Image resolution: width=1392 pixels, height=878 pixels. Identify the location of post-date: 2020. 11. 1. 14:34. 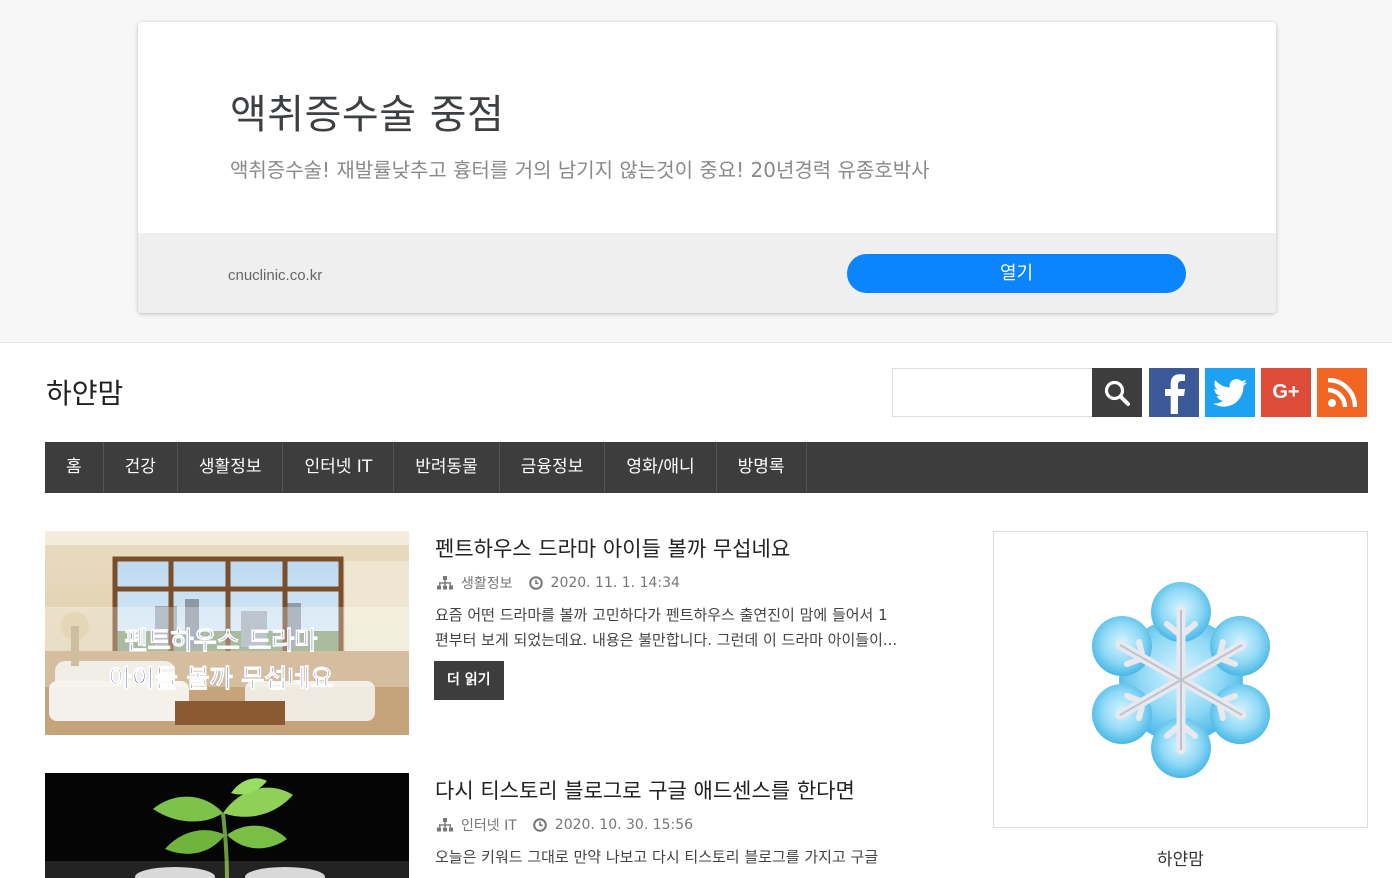
(615, 583).